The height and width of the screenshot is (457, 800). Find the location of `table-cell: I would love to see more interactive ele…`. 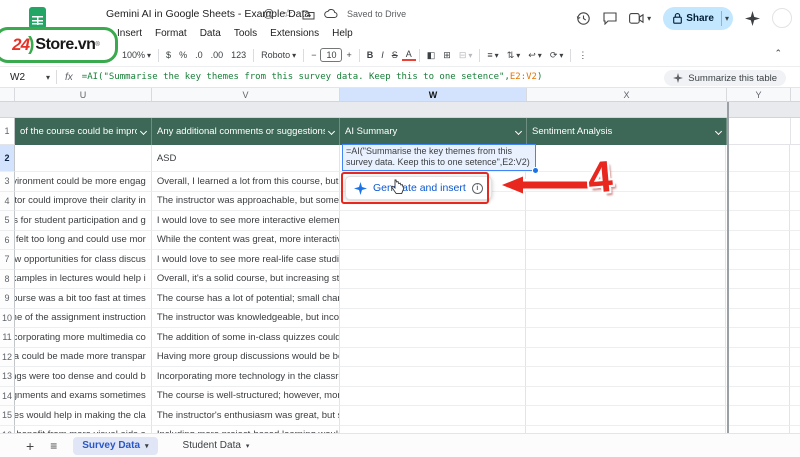

table-cell: I would love to see more interactive ele… is located at coordinates (245, 221).